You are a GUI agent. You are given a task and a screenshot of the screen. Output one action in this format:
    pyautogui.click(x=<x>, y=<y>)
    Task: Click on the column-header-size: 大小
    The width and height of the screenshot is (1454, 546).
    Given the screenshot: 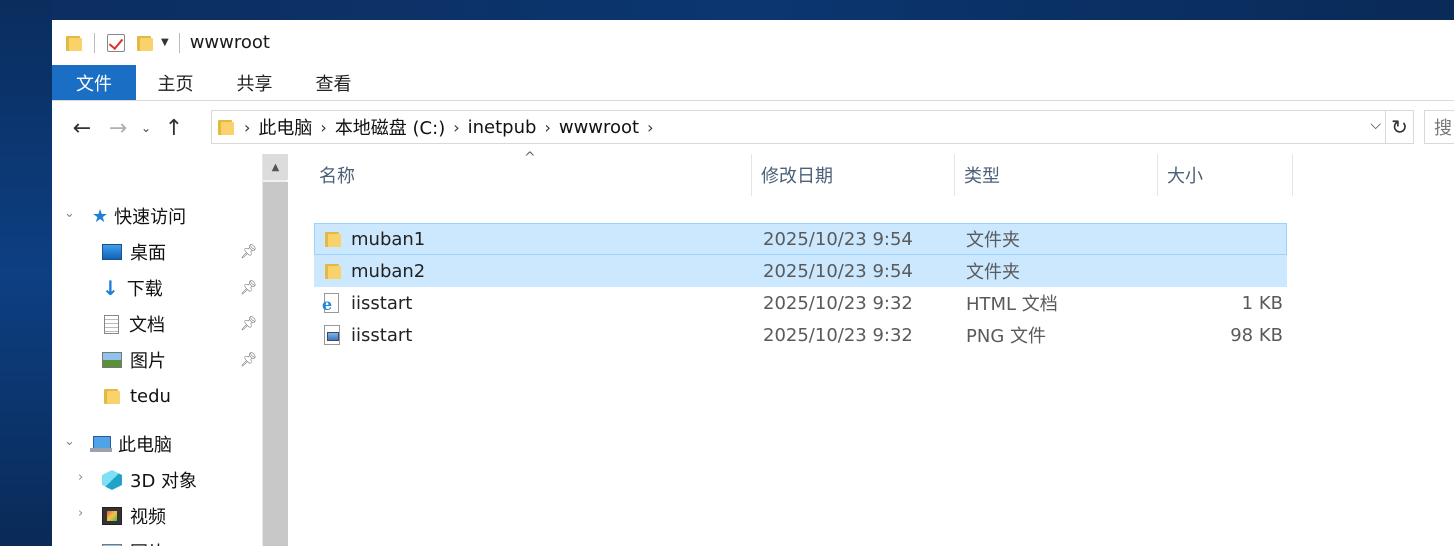 What is the action you would take?
    pyautogui.click(x=1225, y=175)
    